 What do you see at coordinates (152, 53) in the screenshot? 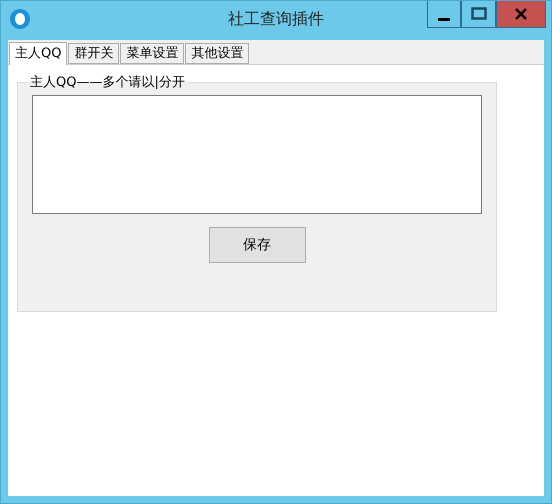
I see `tab: 菜单设置` at bounding box center [152, 53].